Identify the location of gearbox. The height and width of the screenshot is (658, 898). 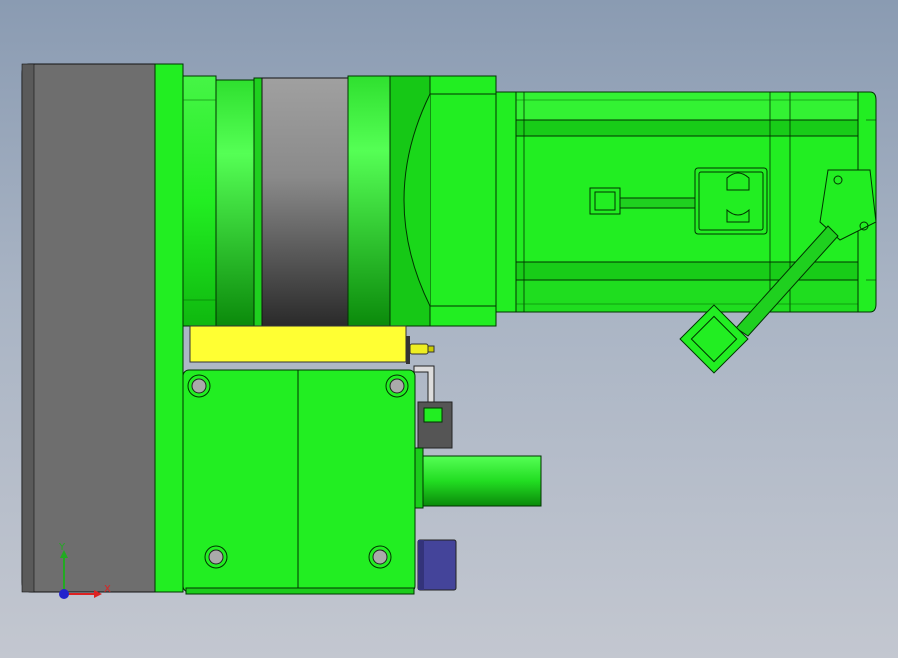
(339, 201).